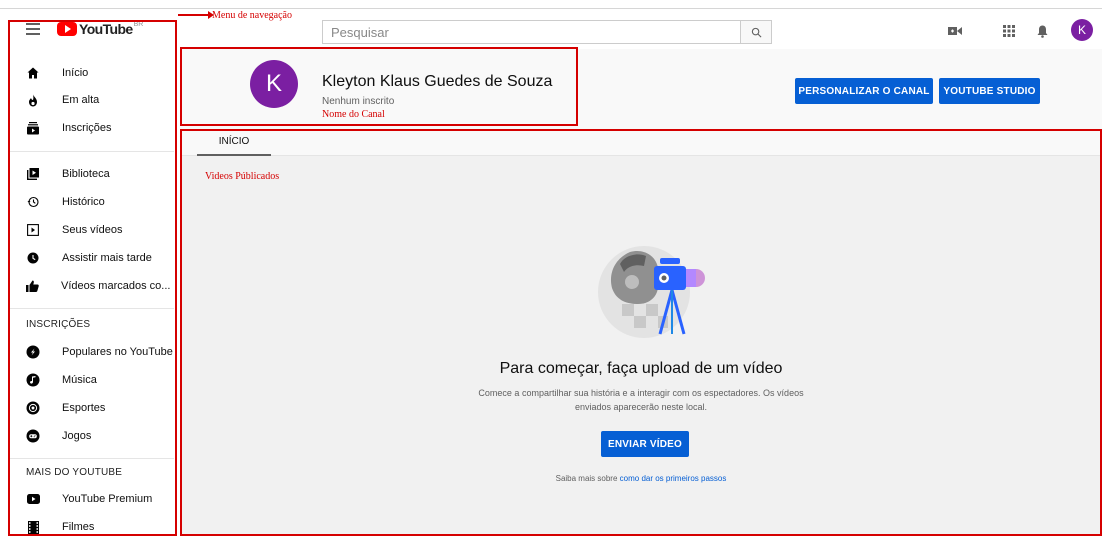 The image size is (1102, 540). What do you see at coordinates (360, 32) in the screenshot?
I see `search-placeholder: Pesquisar` at bounding box center [360, 32].